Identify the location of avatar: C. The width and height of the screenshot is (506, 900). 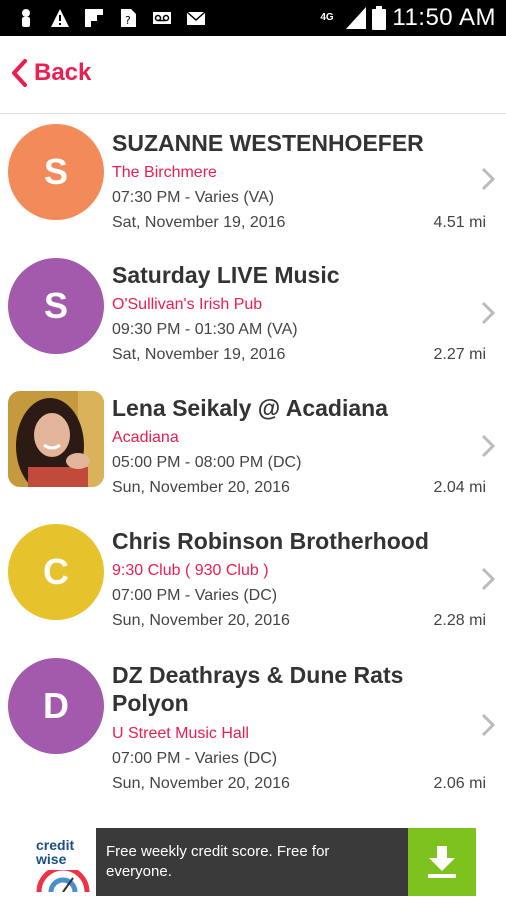
(56, 572).